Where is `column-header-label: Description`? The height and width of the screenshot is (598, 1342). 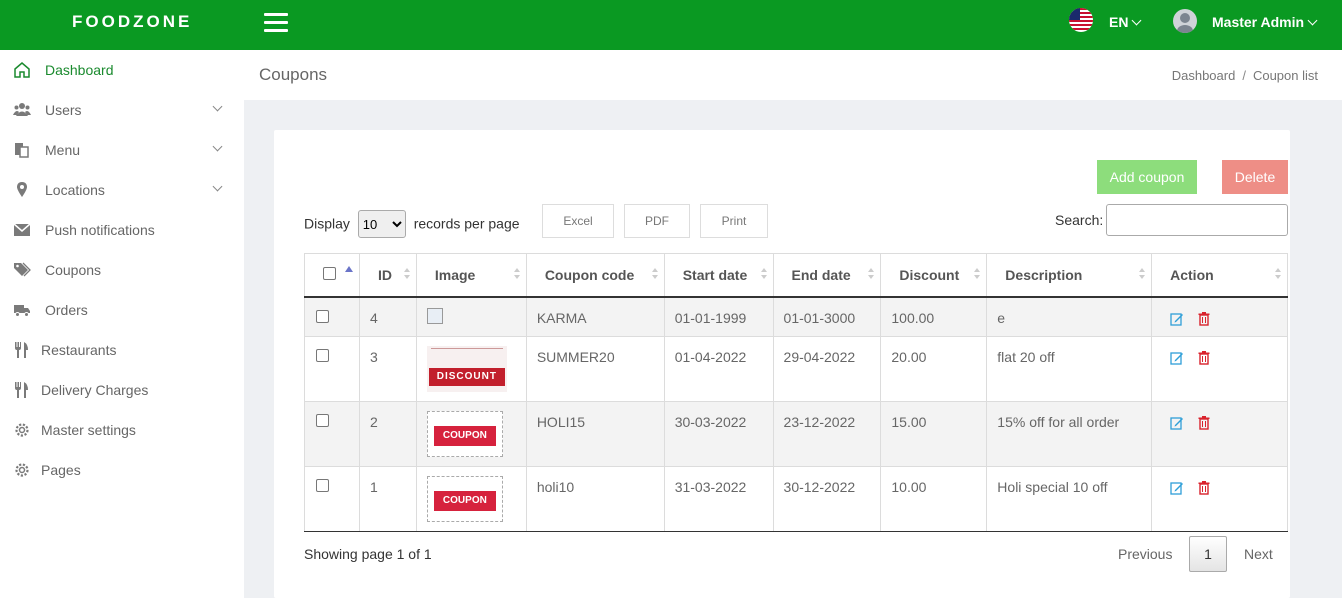
column-header-label: Description is located at coordinates (1044, 274).